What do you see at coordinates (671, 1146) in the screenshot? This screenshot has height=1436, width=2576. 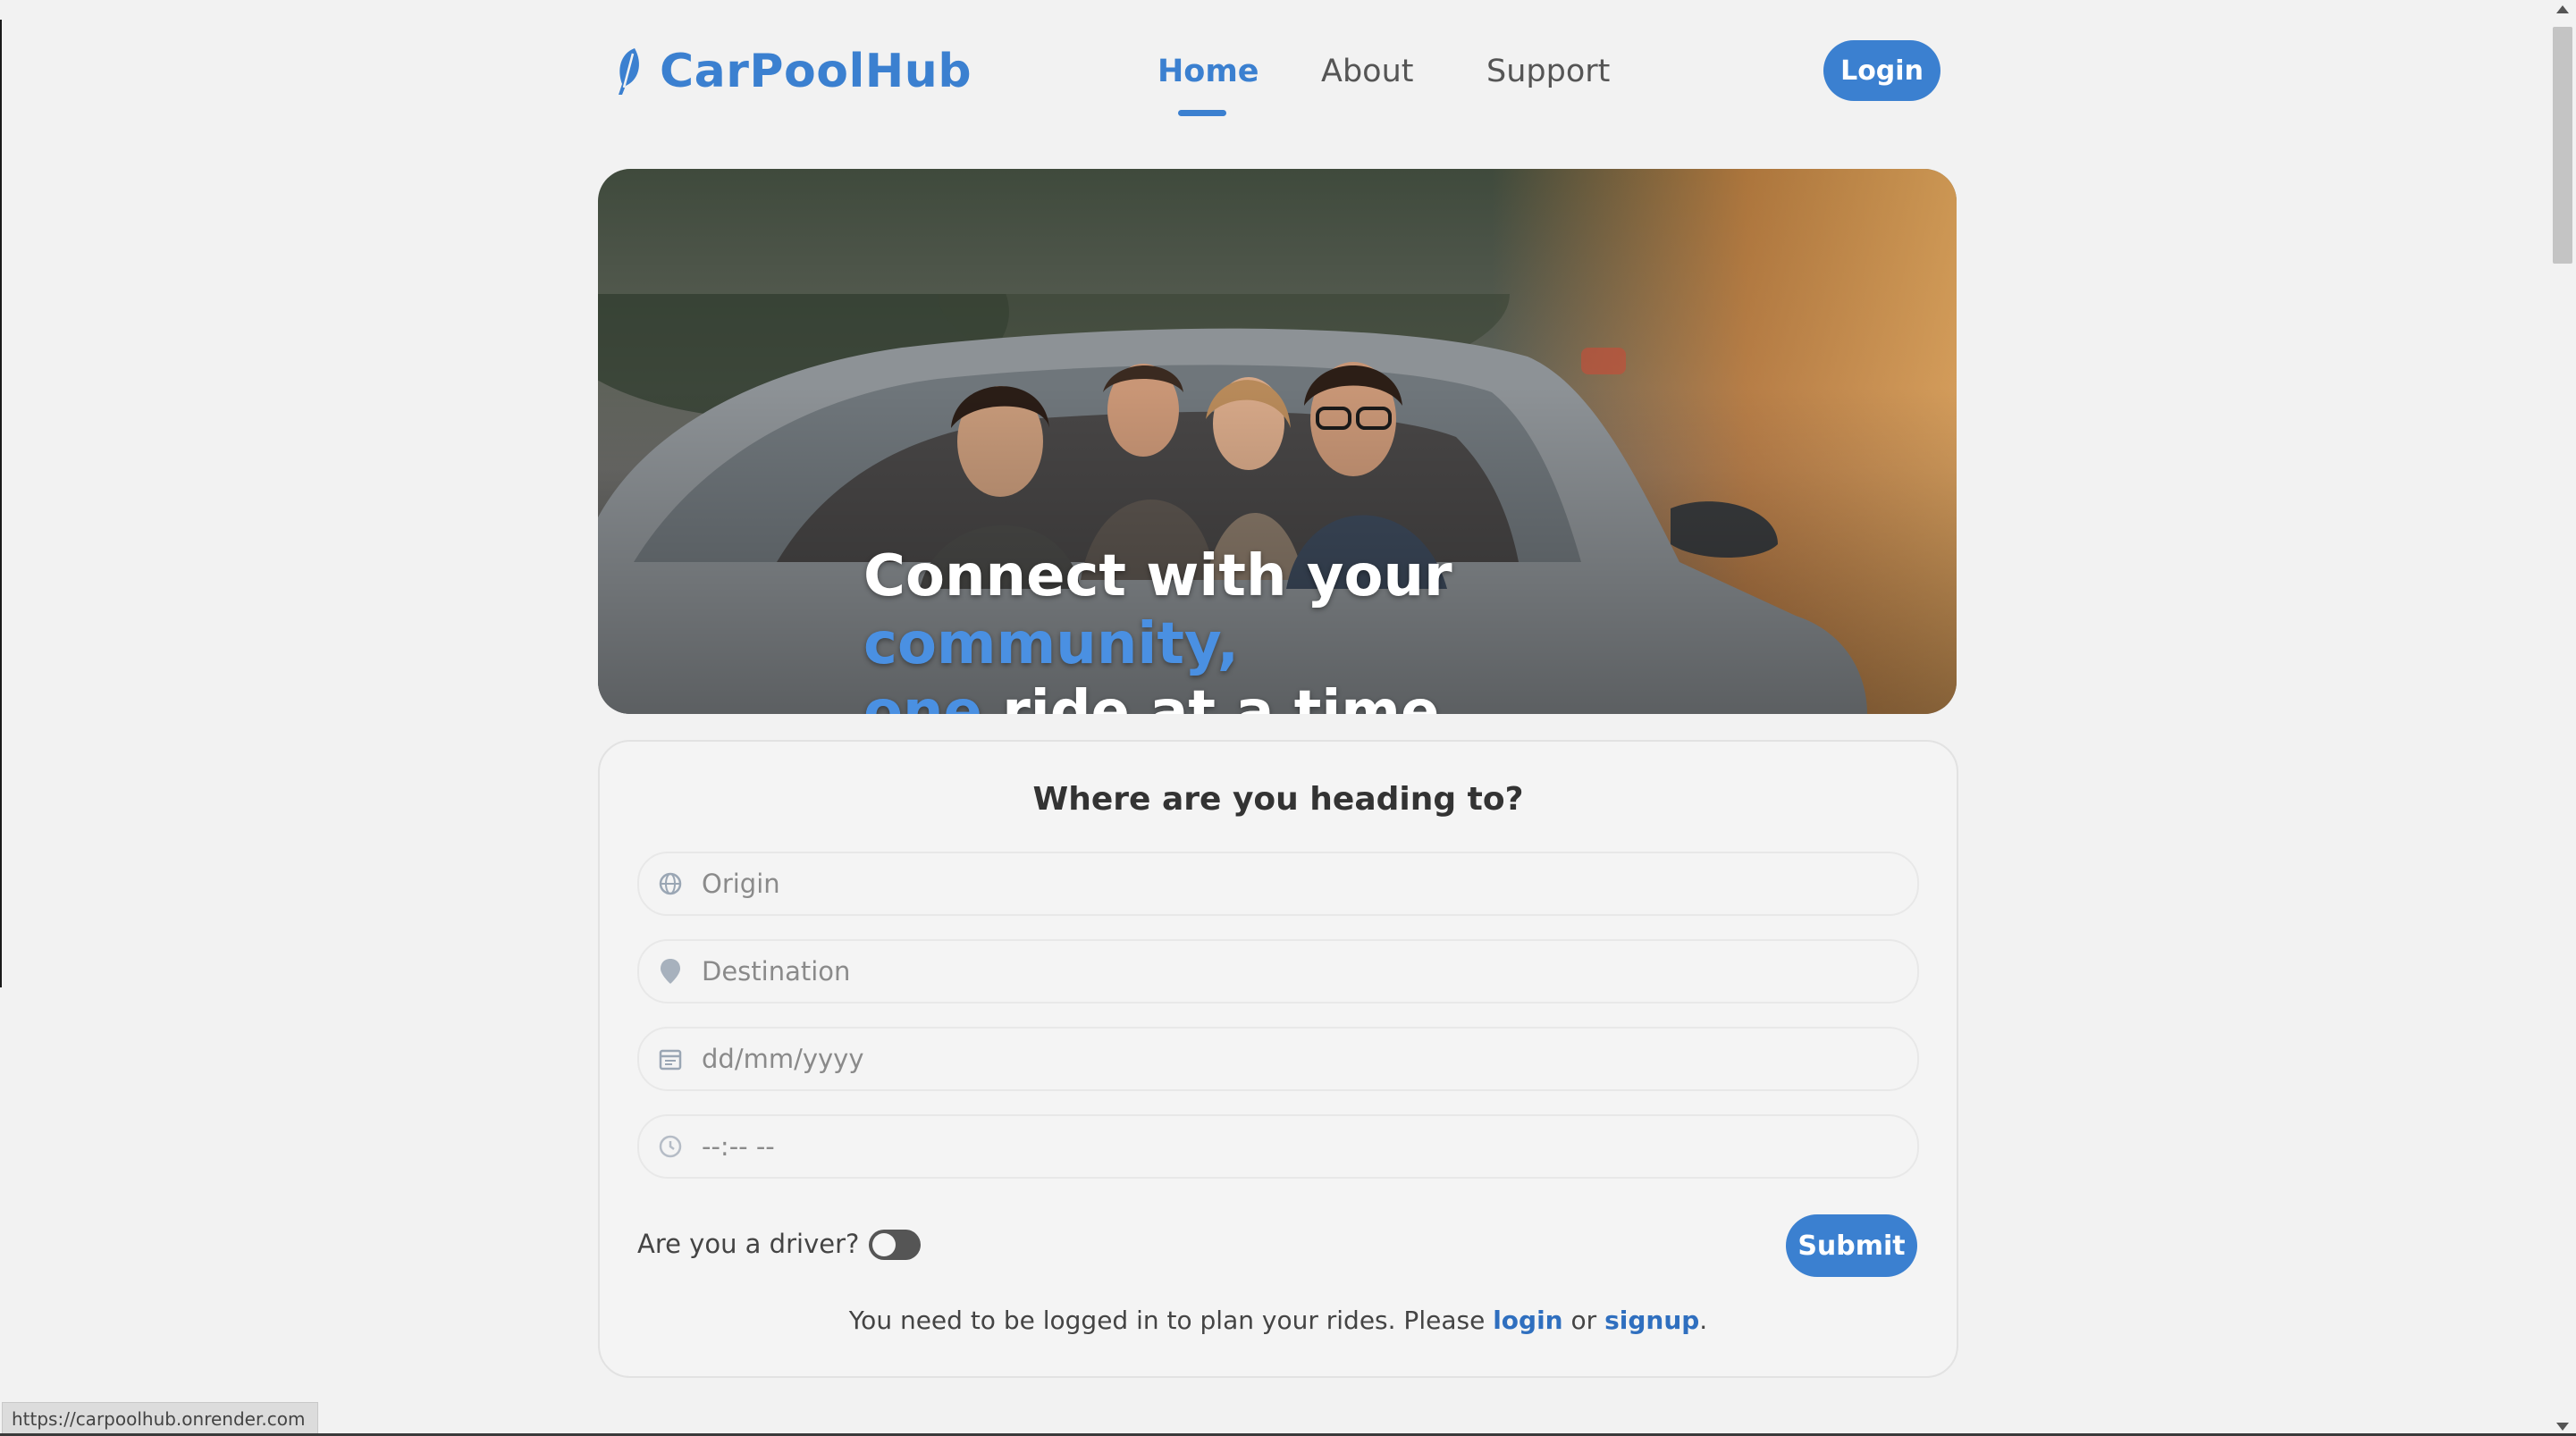 I see `clock-icon` at bounding box center [671, 1146].